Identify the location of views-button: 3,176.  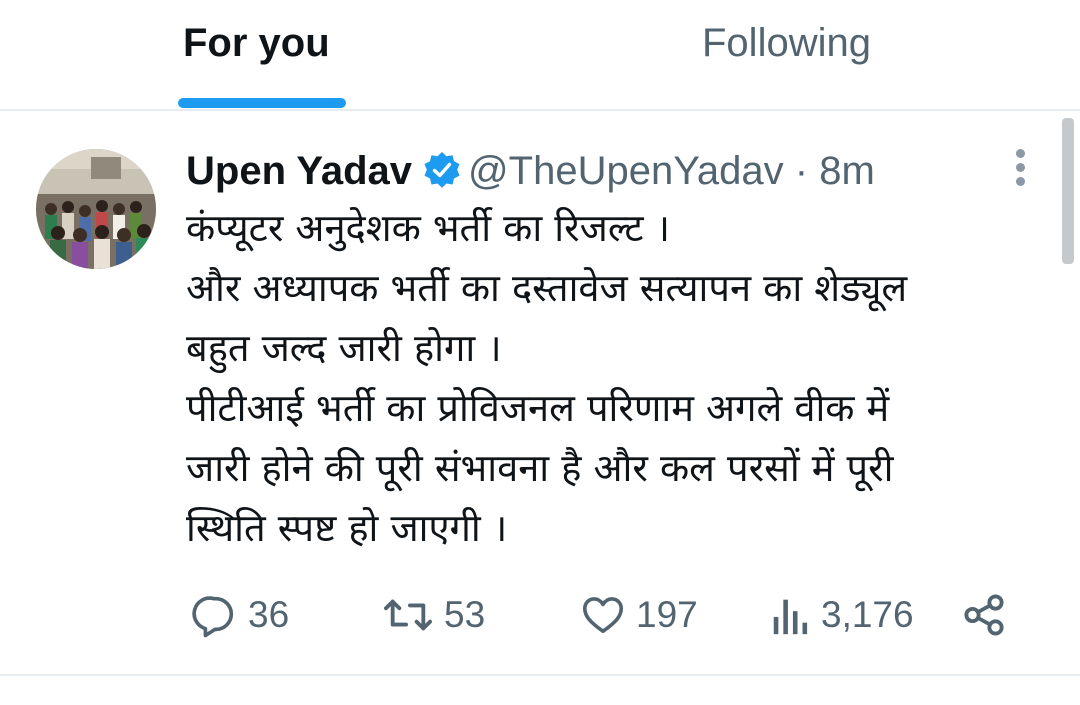
(842, 615).